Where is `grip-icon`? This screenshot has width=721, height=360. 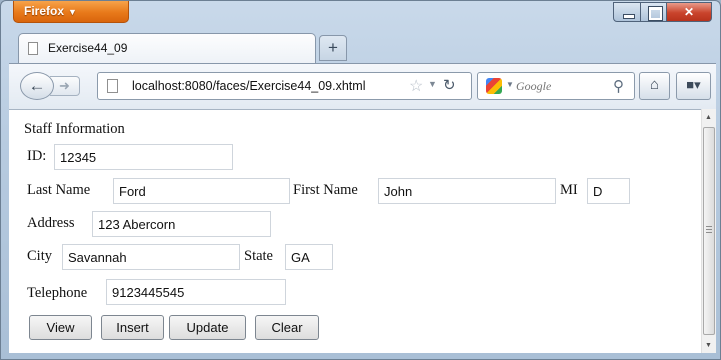
grip-icon is located at coordinates (709, 229).